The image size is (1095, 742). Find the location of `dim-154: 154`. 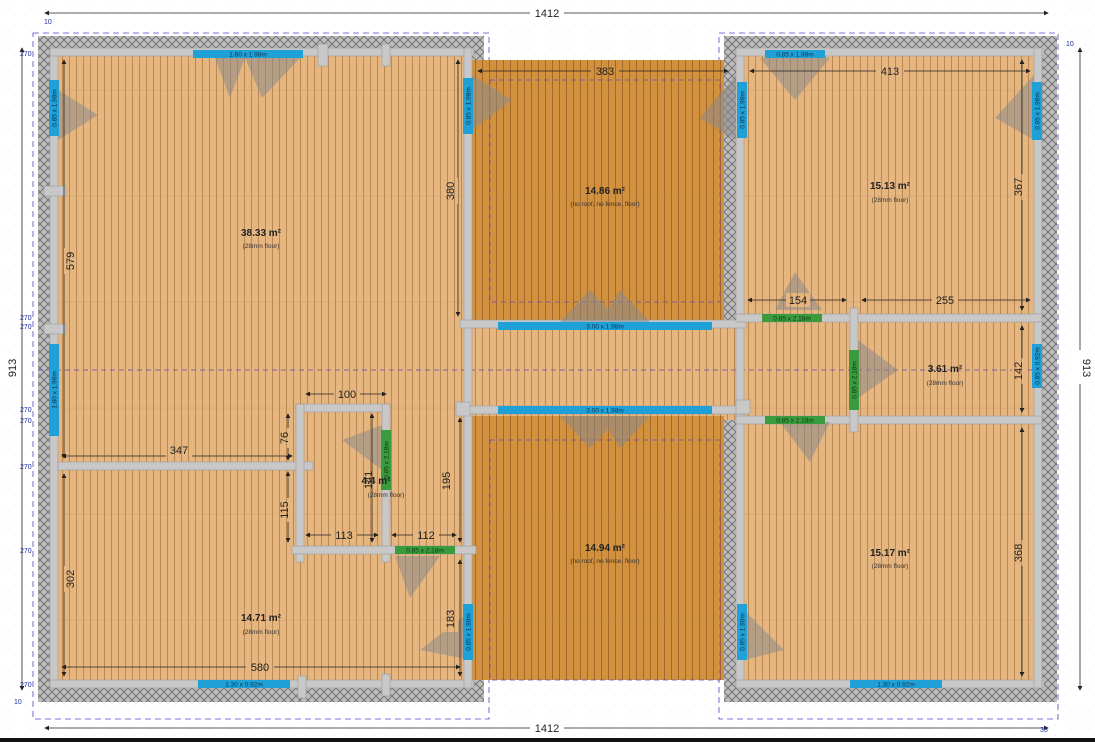

dim-154: 154 is located at coordinates (798, 301).